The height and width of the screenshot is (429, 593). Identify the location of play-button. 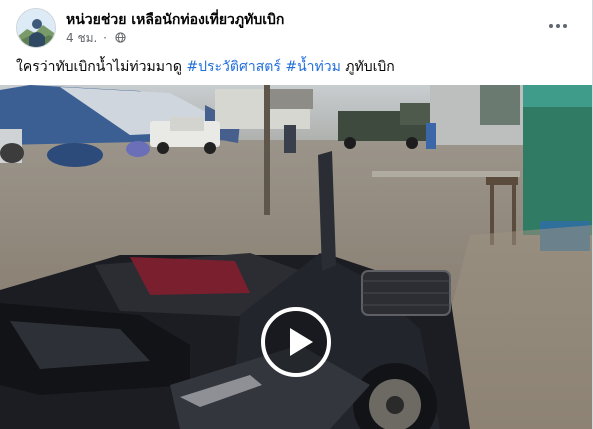
(296, 342).